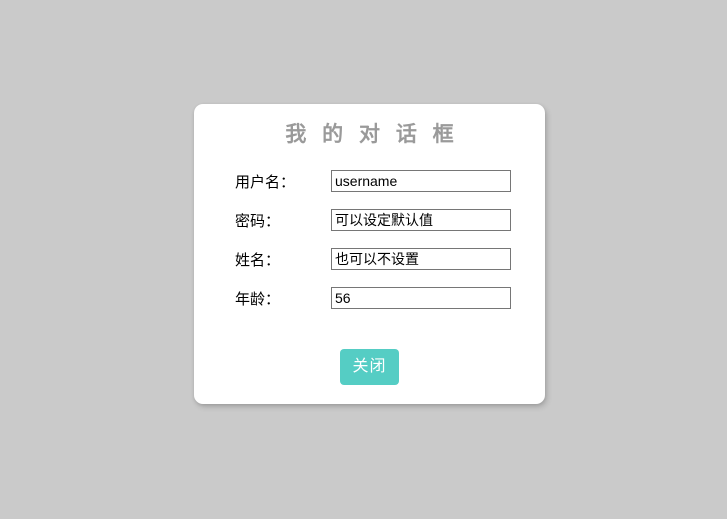 The image size is (727, 519). I want to click on close-button: 关闭, so click(369, 367).